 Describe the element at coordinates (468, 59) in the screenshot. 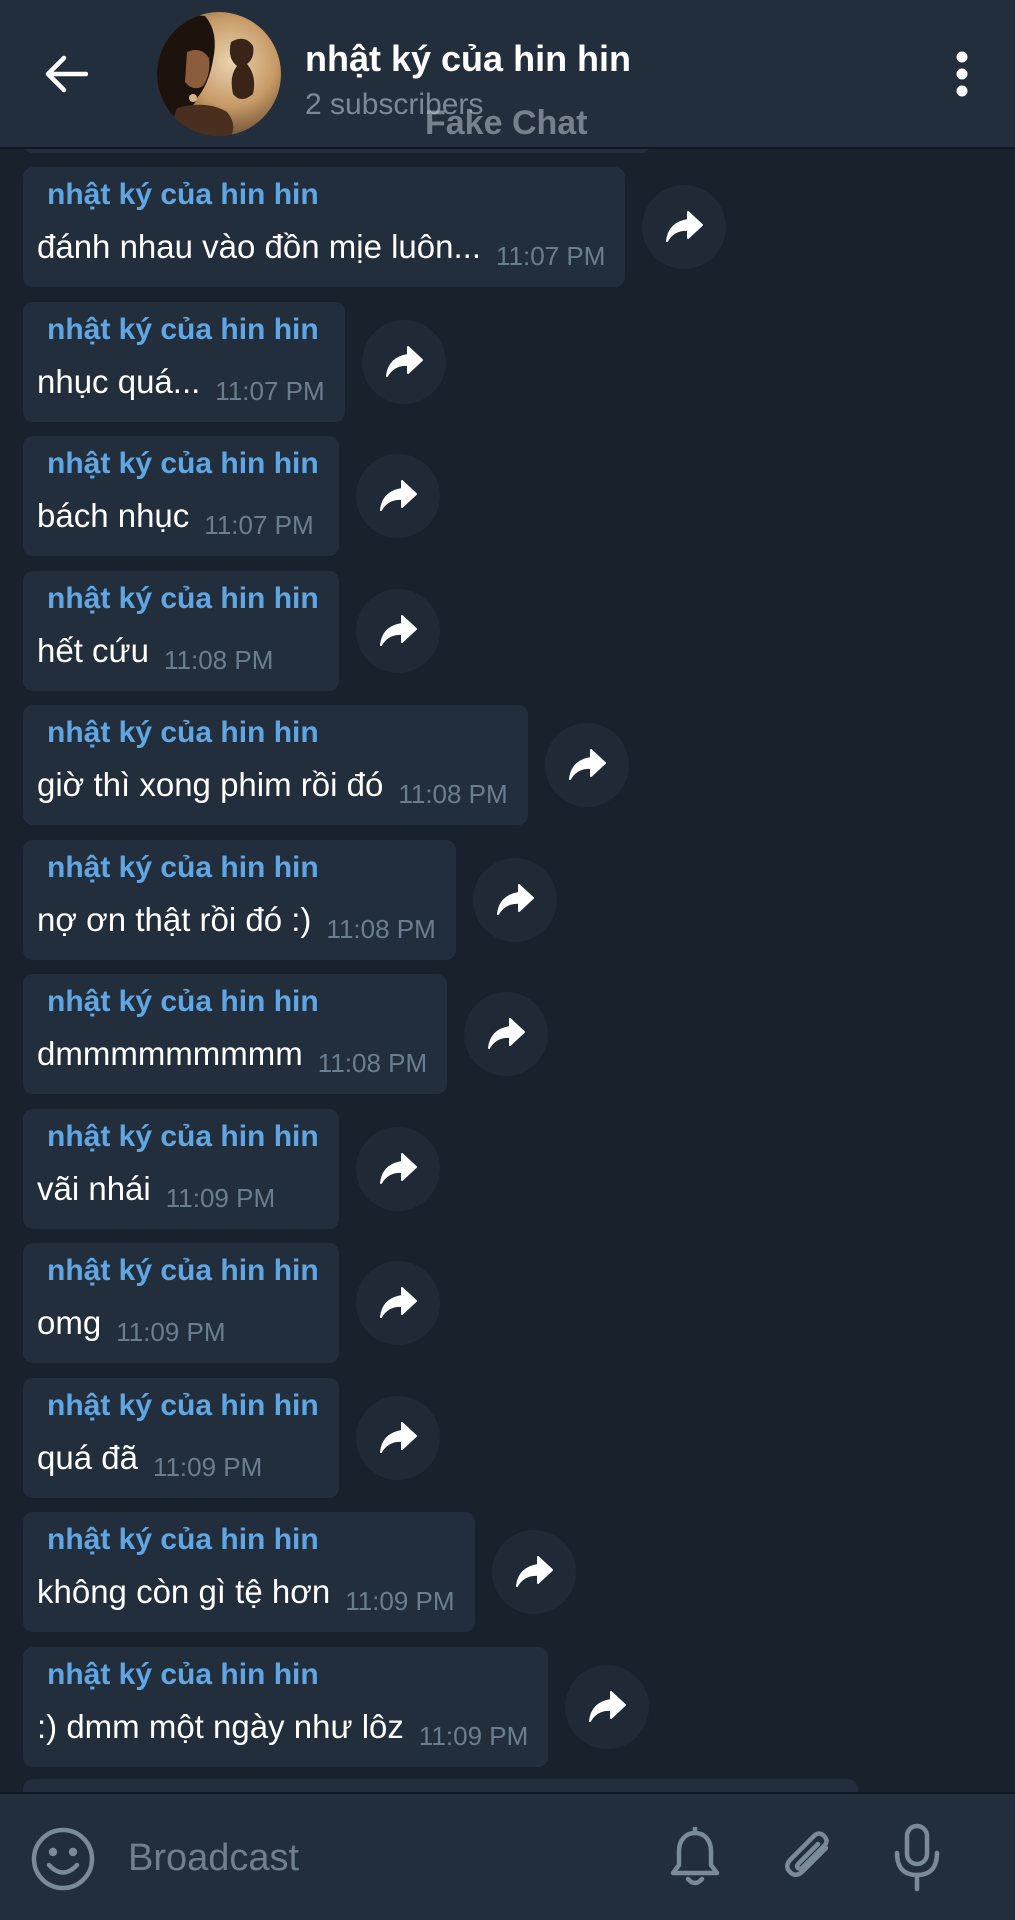

I see `chat-title: nhật ký của hin hin` at that location.